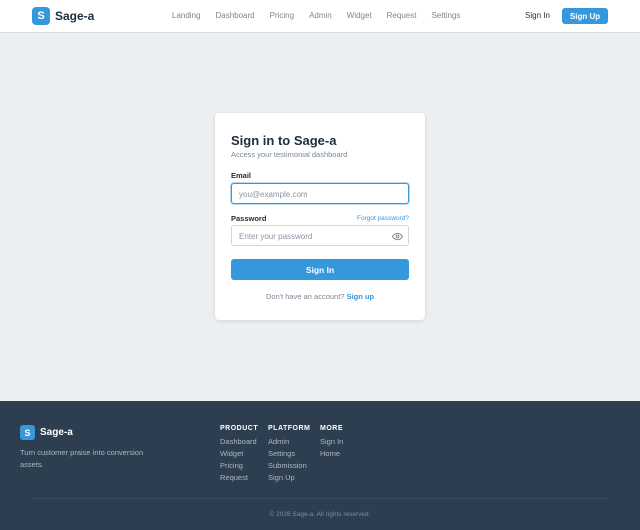 The height and width of the screenshot is (530, 640). What do you see at coordinates (289, 442) in the screenshot?
I see `footer-link-admin: Admin` at bounding box center [289, 442].